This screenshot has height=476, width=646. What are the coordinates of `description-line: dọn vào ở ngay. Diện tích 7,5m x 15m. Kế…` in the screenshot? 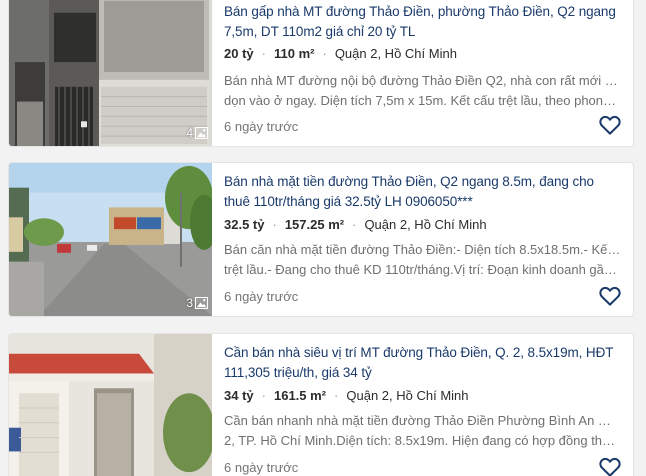 It's located at (422, 100).